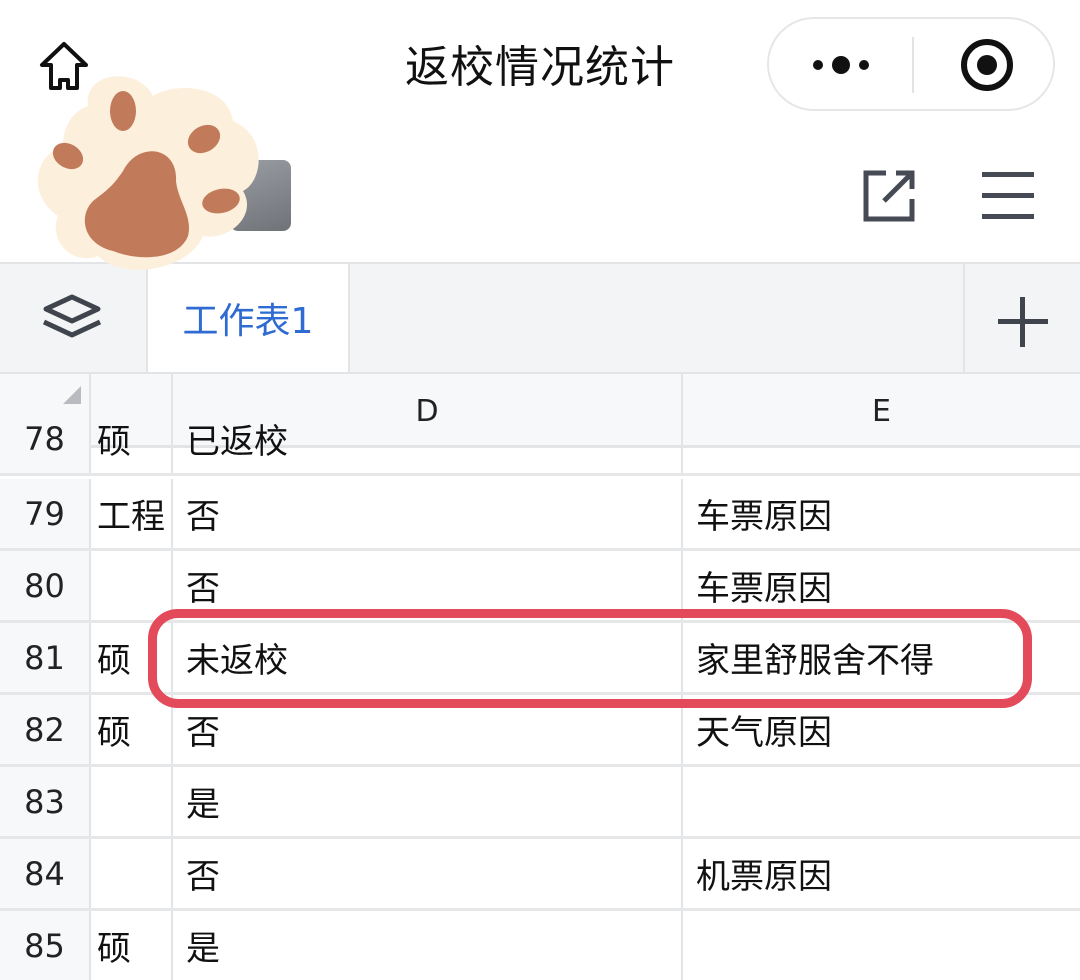  I want to click on sheet-tab-bar: 工作表1, so click(540, 318).